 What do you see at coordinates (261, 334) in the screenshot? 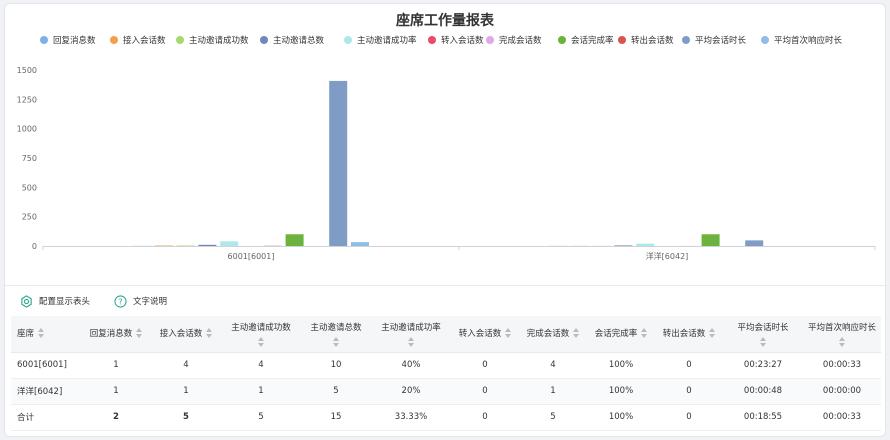
I see `column-header: 主动邀请成功数` at bounding box center [261, 334].